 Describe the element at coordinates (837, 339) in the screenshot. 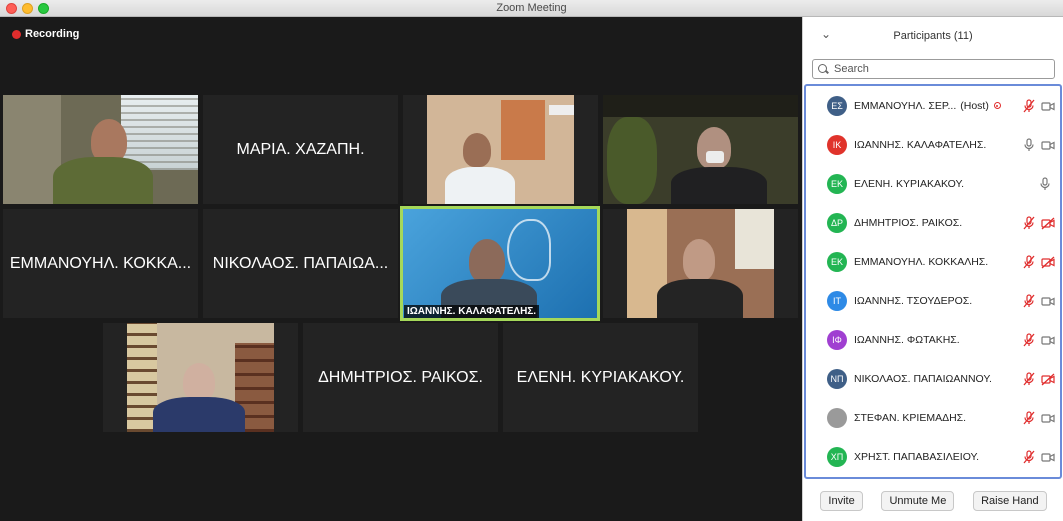

I see `avatar: ΙΦ` at that location.